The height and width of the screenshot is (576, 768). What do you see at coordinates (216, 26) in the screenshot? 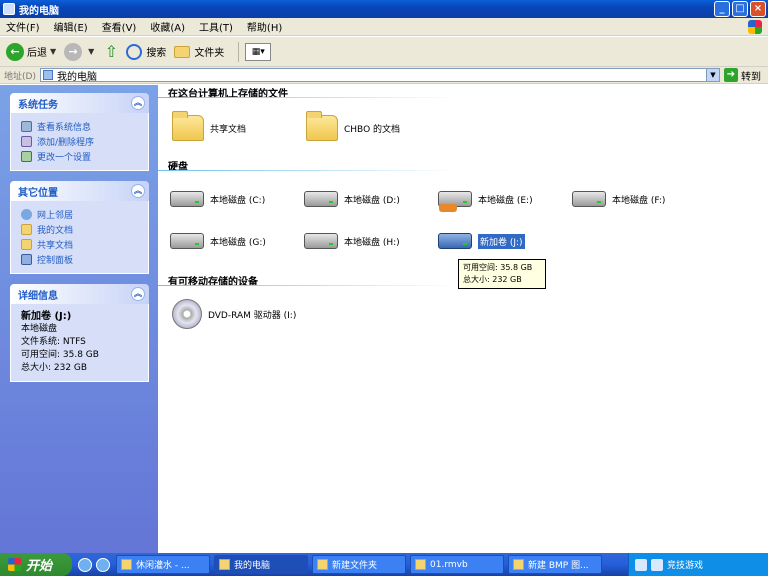
I see `menu-tools: 工具(T)` at bounding box center [216, 26].